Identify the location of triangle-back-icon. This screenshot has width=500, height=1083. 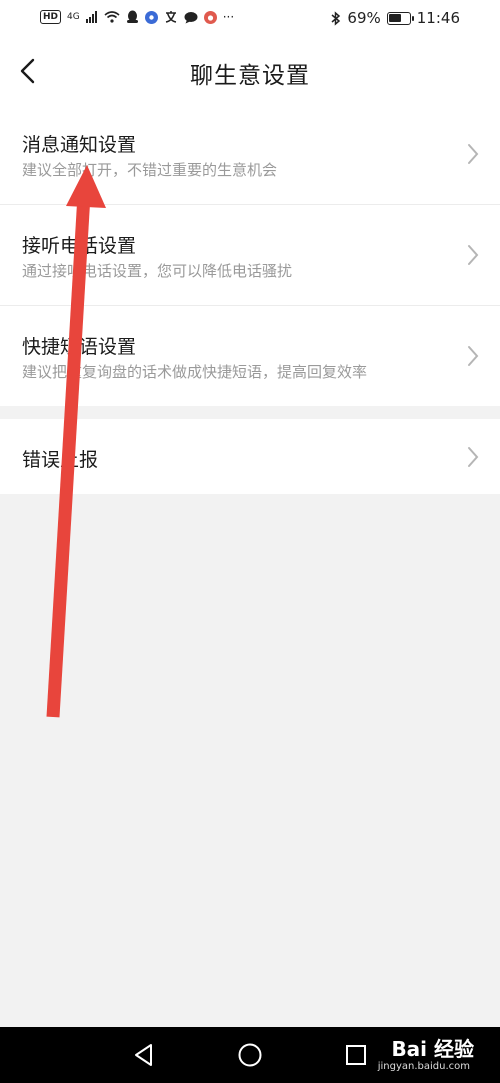
(143, 1055).